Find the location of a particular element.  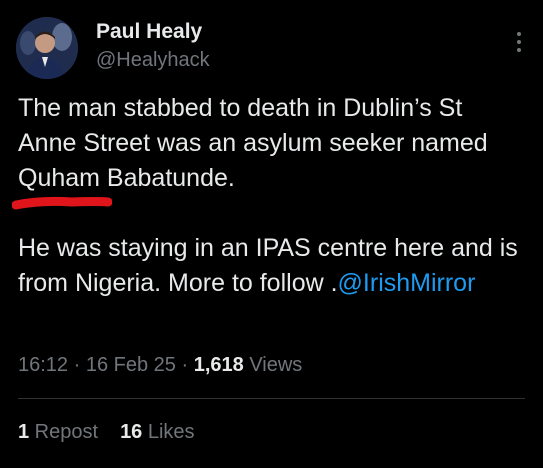

highlighted-name: Quham is located at coordinates (62, 185).